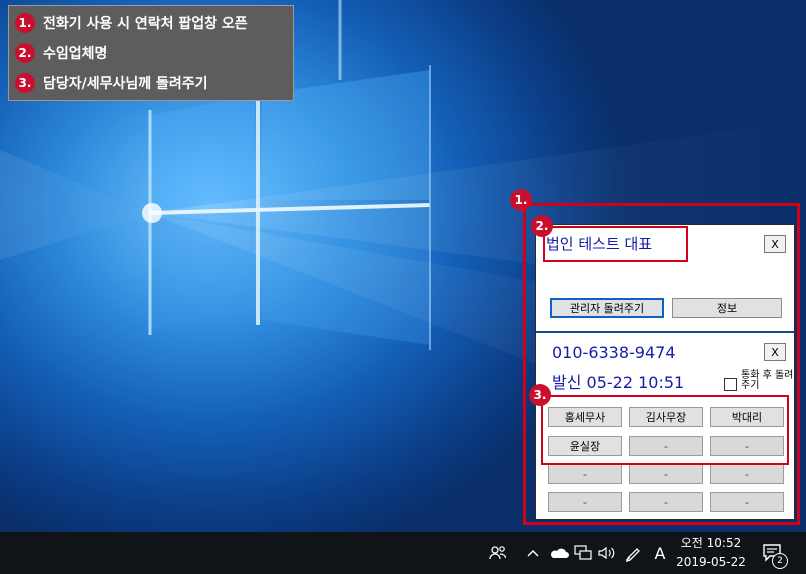 This screenshot has height=574, width=806. I want to click on callout-item-3: 3. 담당자/세무사님께 돌려주기, so click(111, 83).